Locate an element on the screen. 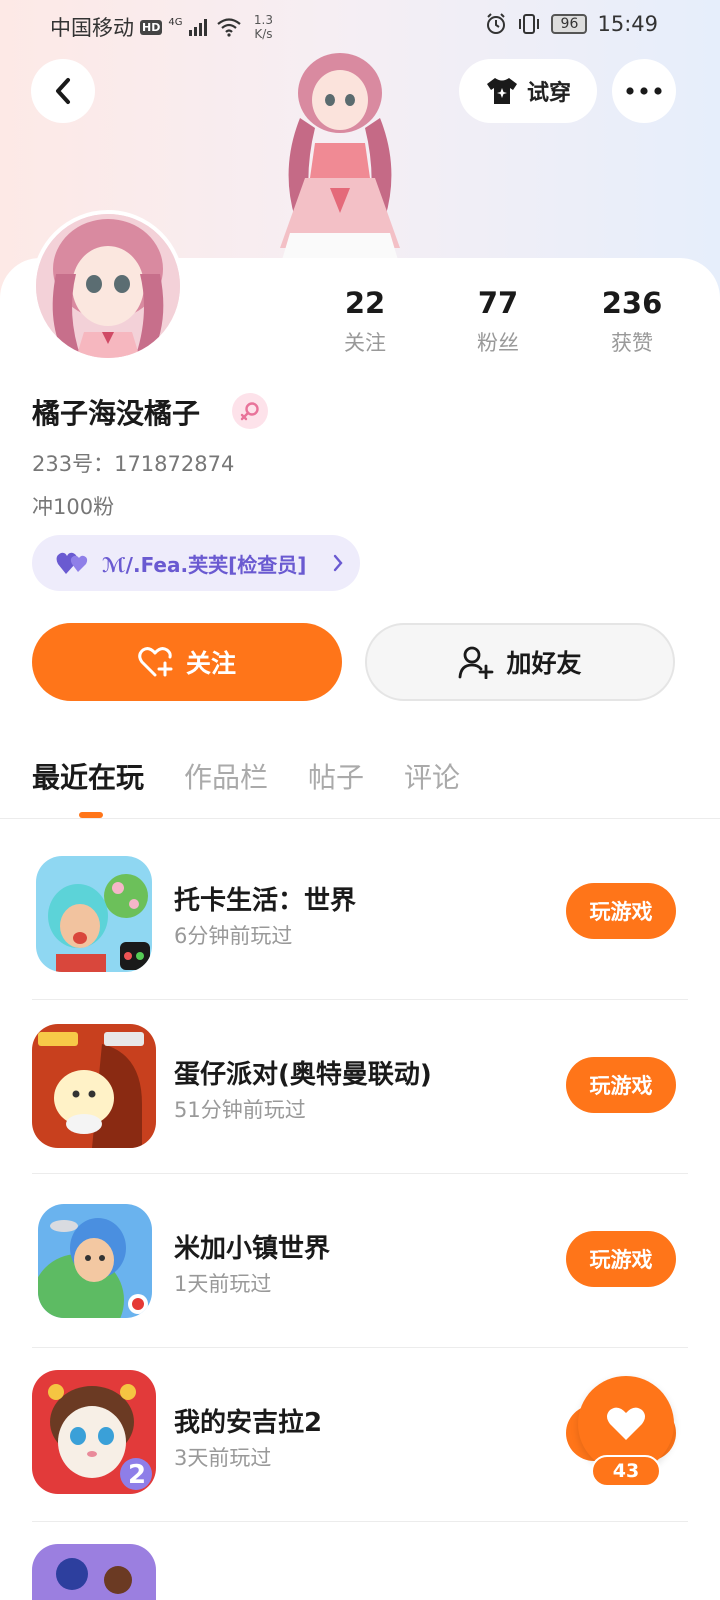  tab-works: 作品栏 is located at coordinates (226, 776).